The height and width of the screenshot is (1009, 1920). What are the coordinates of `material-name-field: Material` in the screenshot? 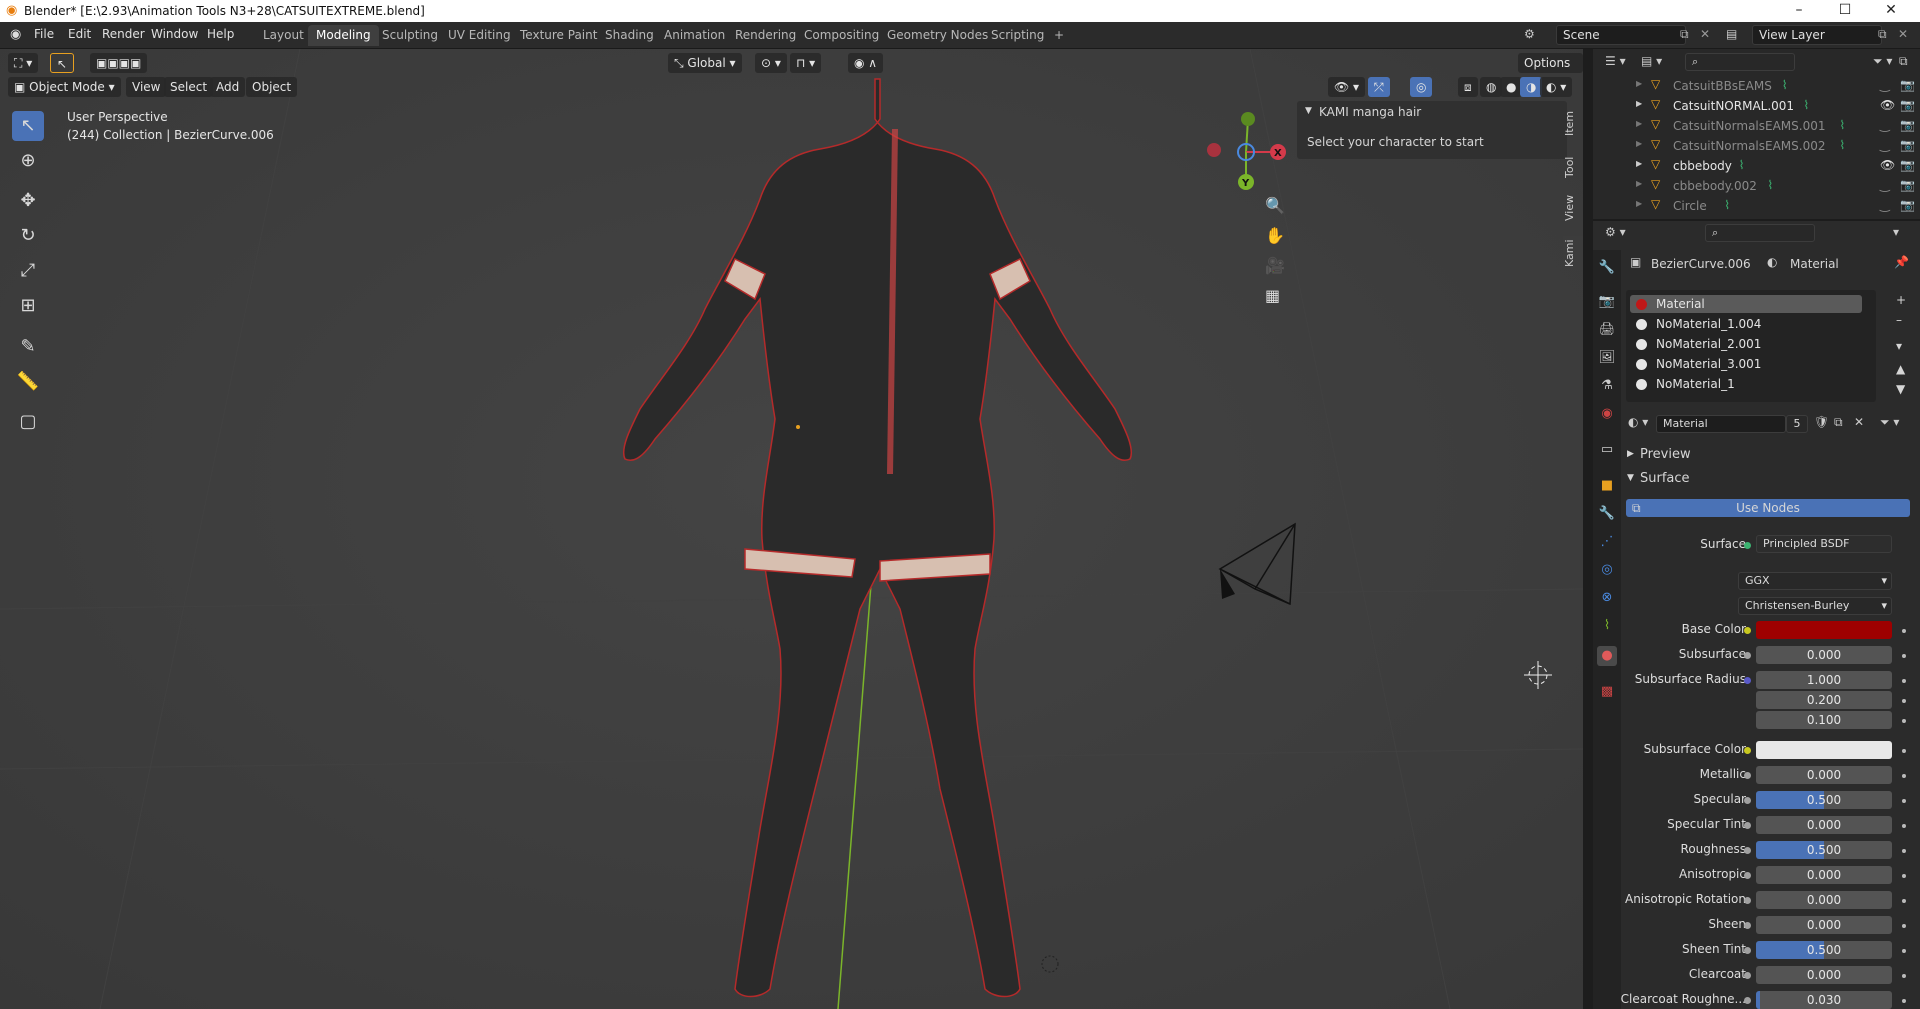 It's located at (1721, 424).